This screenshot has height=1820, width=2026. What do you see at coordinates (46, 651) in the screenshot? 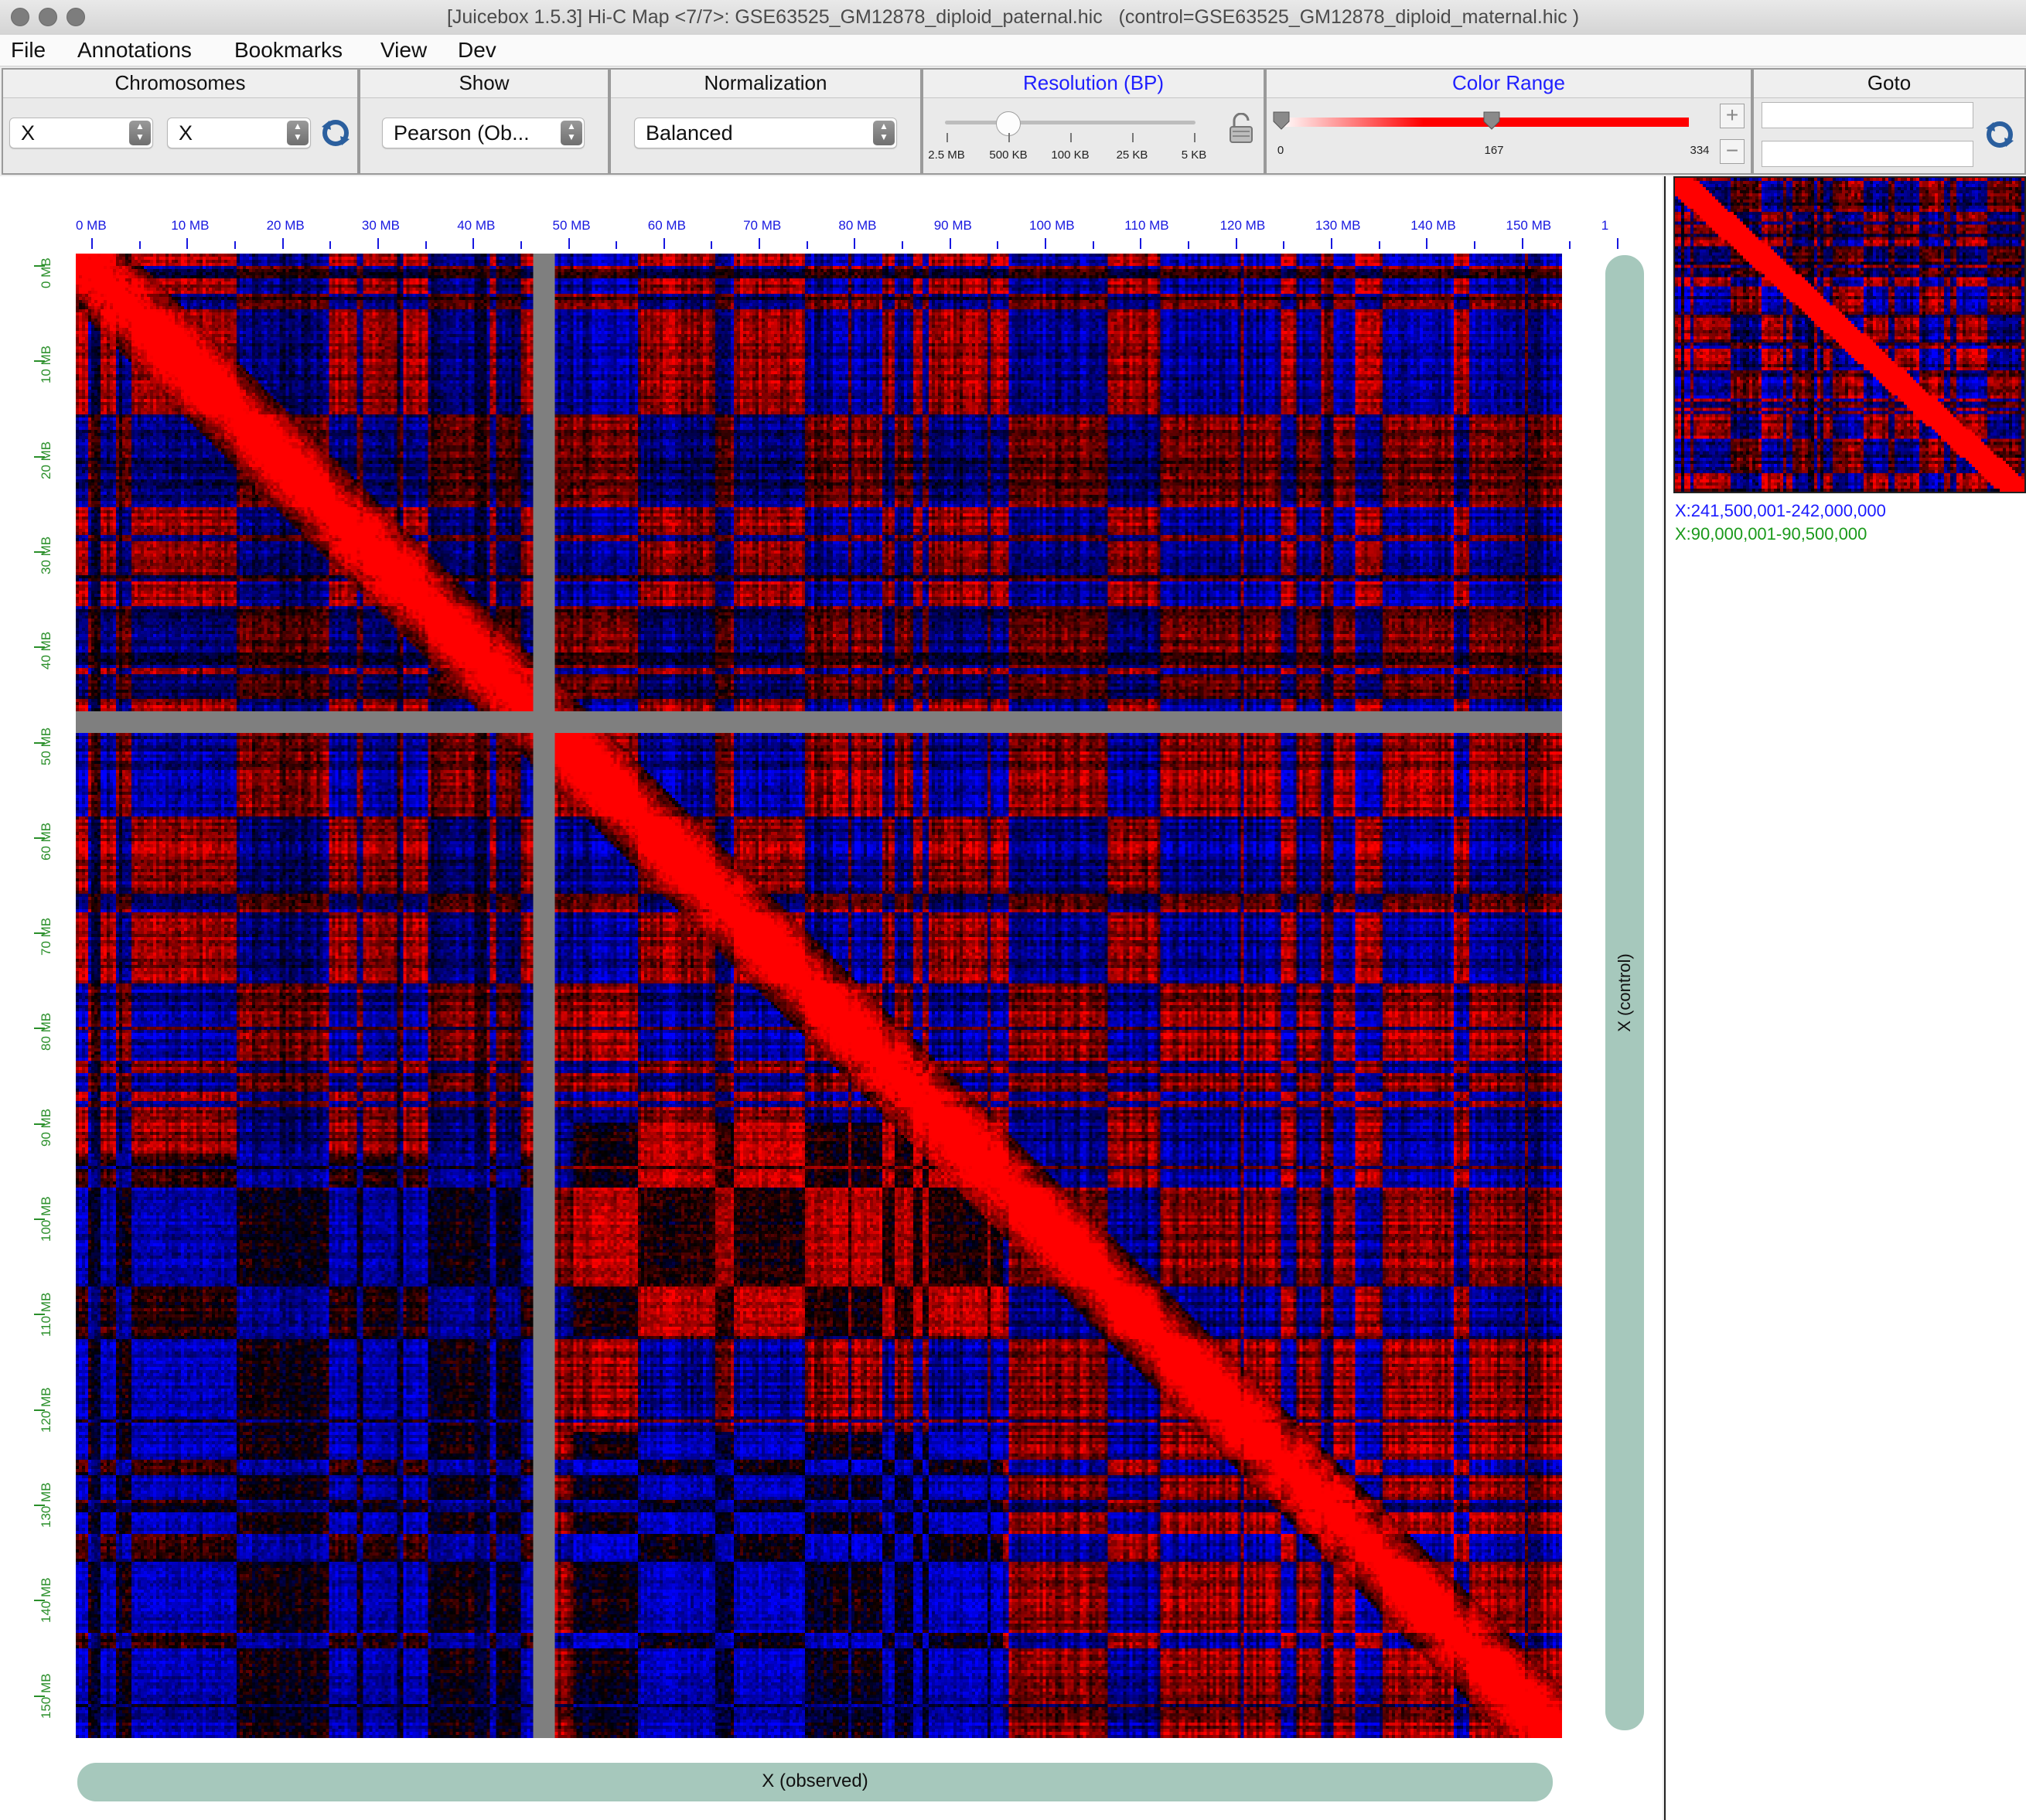
I see `y-tick-label: 40 MB` at bounding box center [46, 651].